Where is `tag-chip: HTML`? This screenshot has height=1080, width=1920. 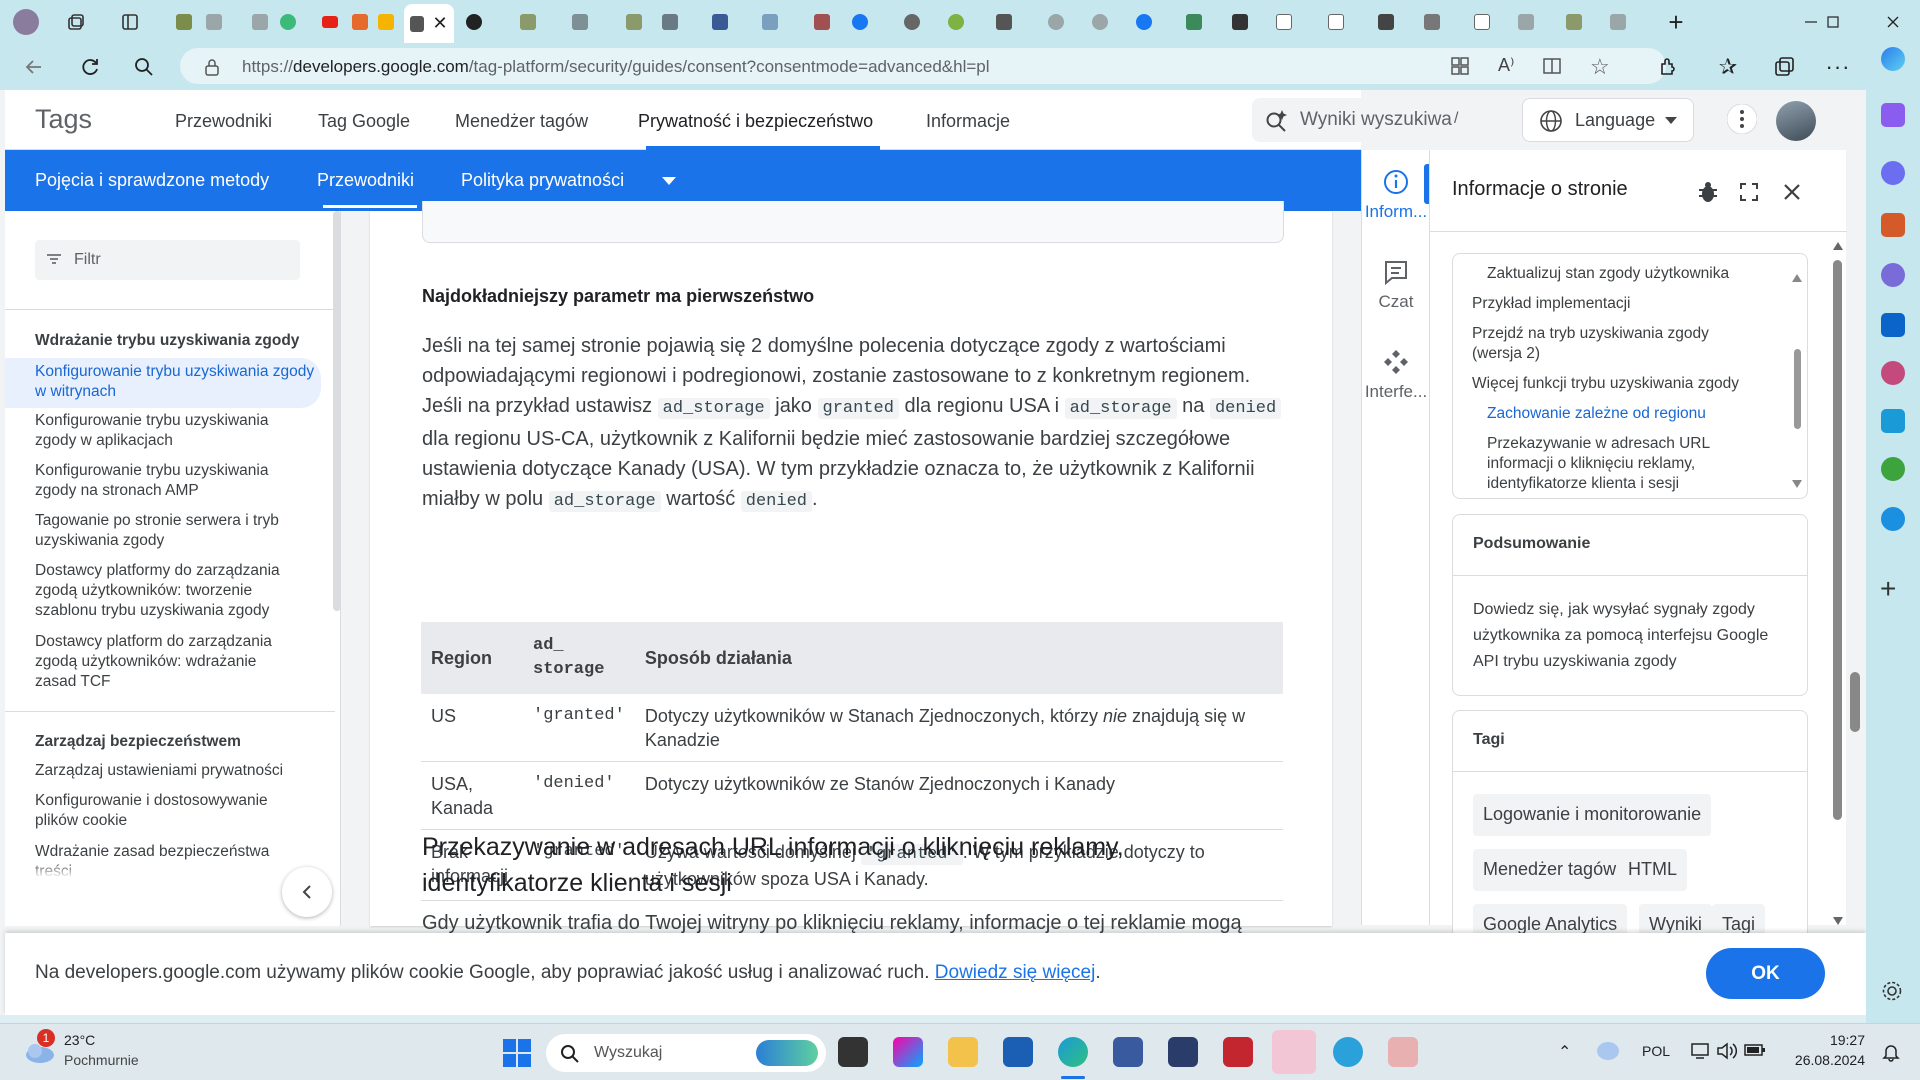 tag-chip: HTML is located at coordinates (1652, 870).